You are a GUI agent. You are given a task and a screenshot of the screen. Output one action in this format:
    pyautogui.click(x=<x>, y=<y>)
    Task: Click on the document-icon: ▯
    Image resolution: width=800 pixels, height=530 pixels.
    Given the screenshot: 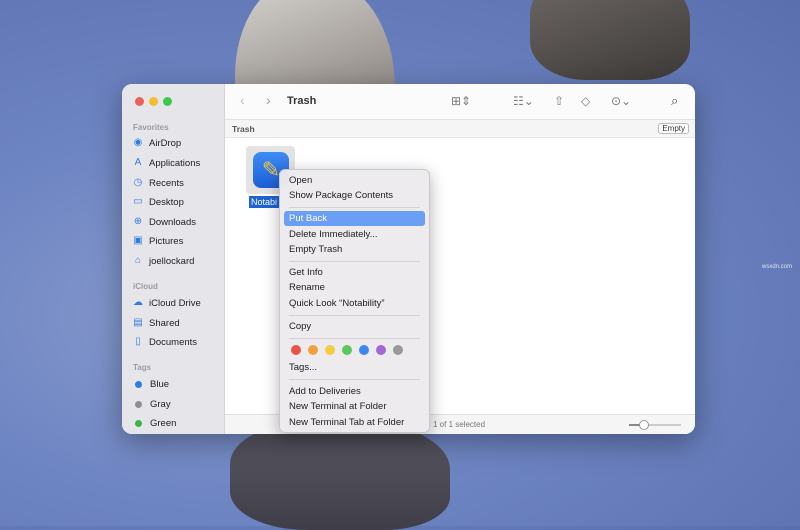 What is the action you would take?
    pyautogui.click(x=138, y=341)
    